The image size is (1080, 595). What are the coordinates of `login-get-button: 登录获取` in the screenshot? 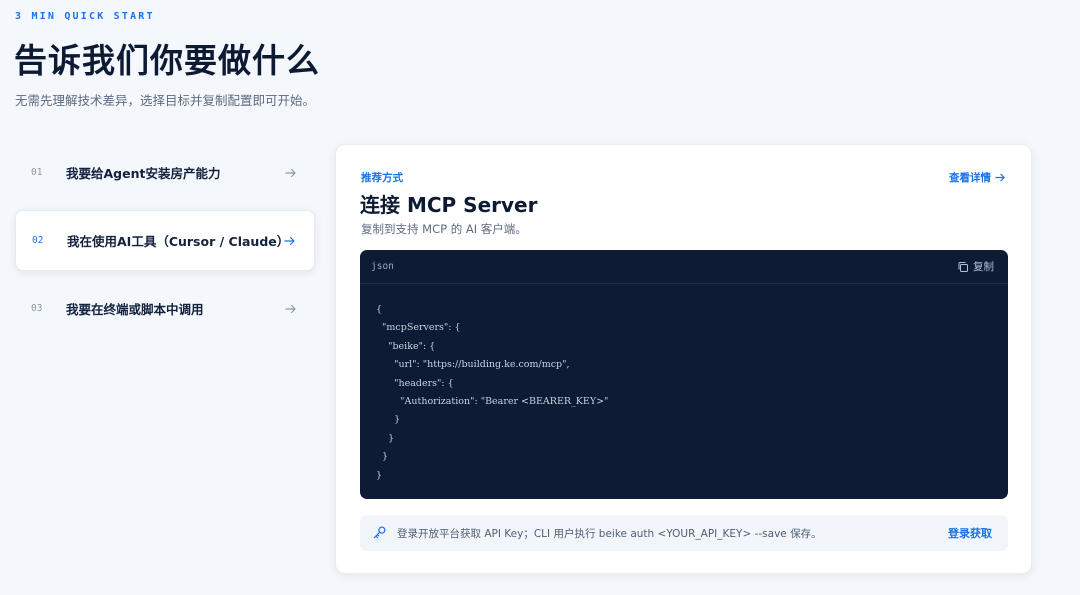 It's located at (970, 533).